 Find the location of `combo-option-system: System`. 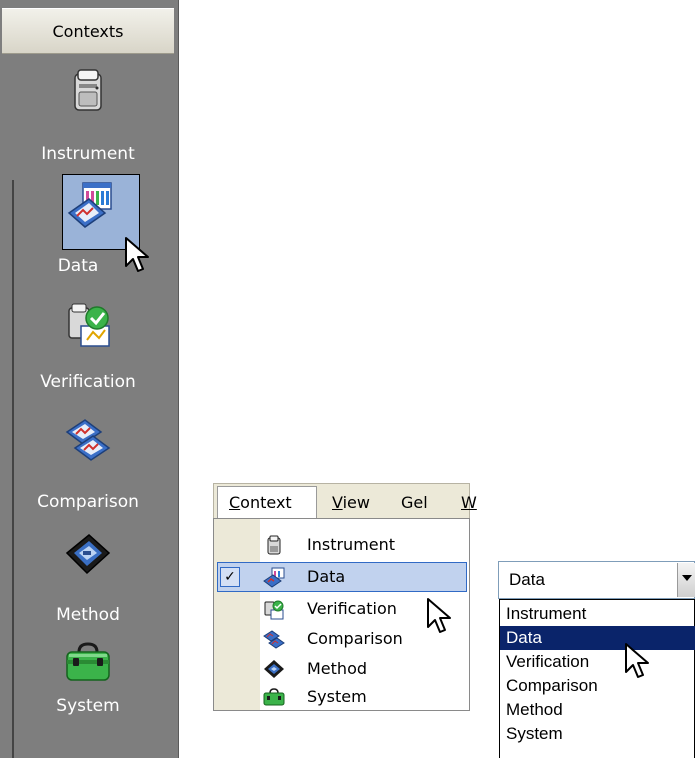

combo-option-system: System is located at coordinates (597, 734).